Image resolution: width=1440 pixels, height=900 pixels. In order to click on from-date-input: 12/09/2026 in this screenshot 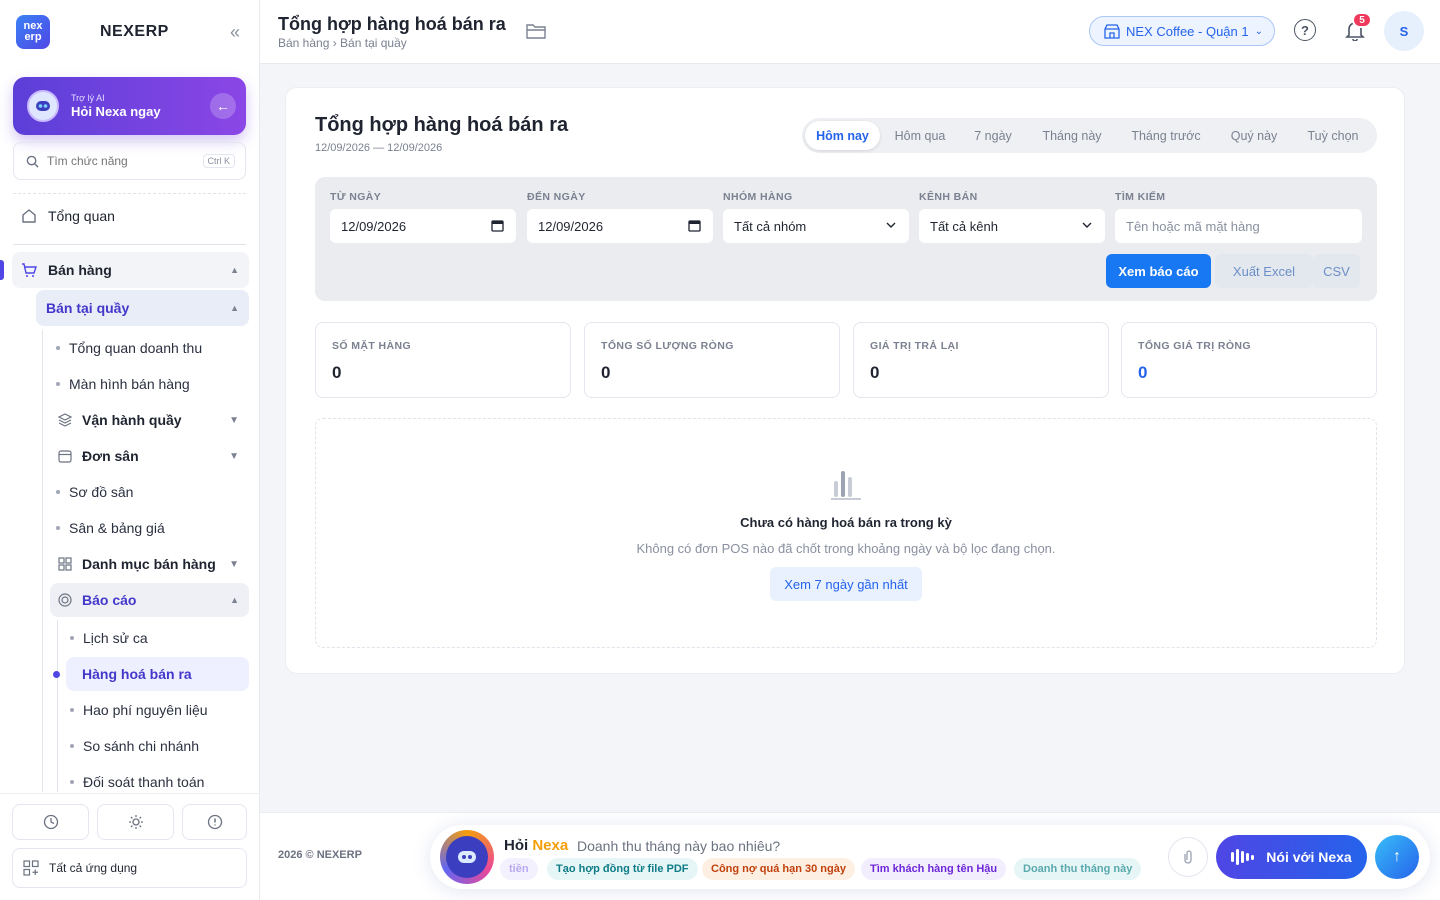, I will do `click(423, 226)`.